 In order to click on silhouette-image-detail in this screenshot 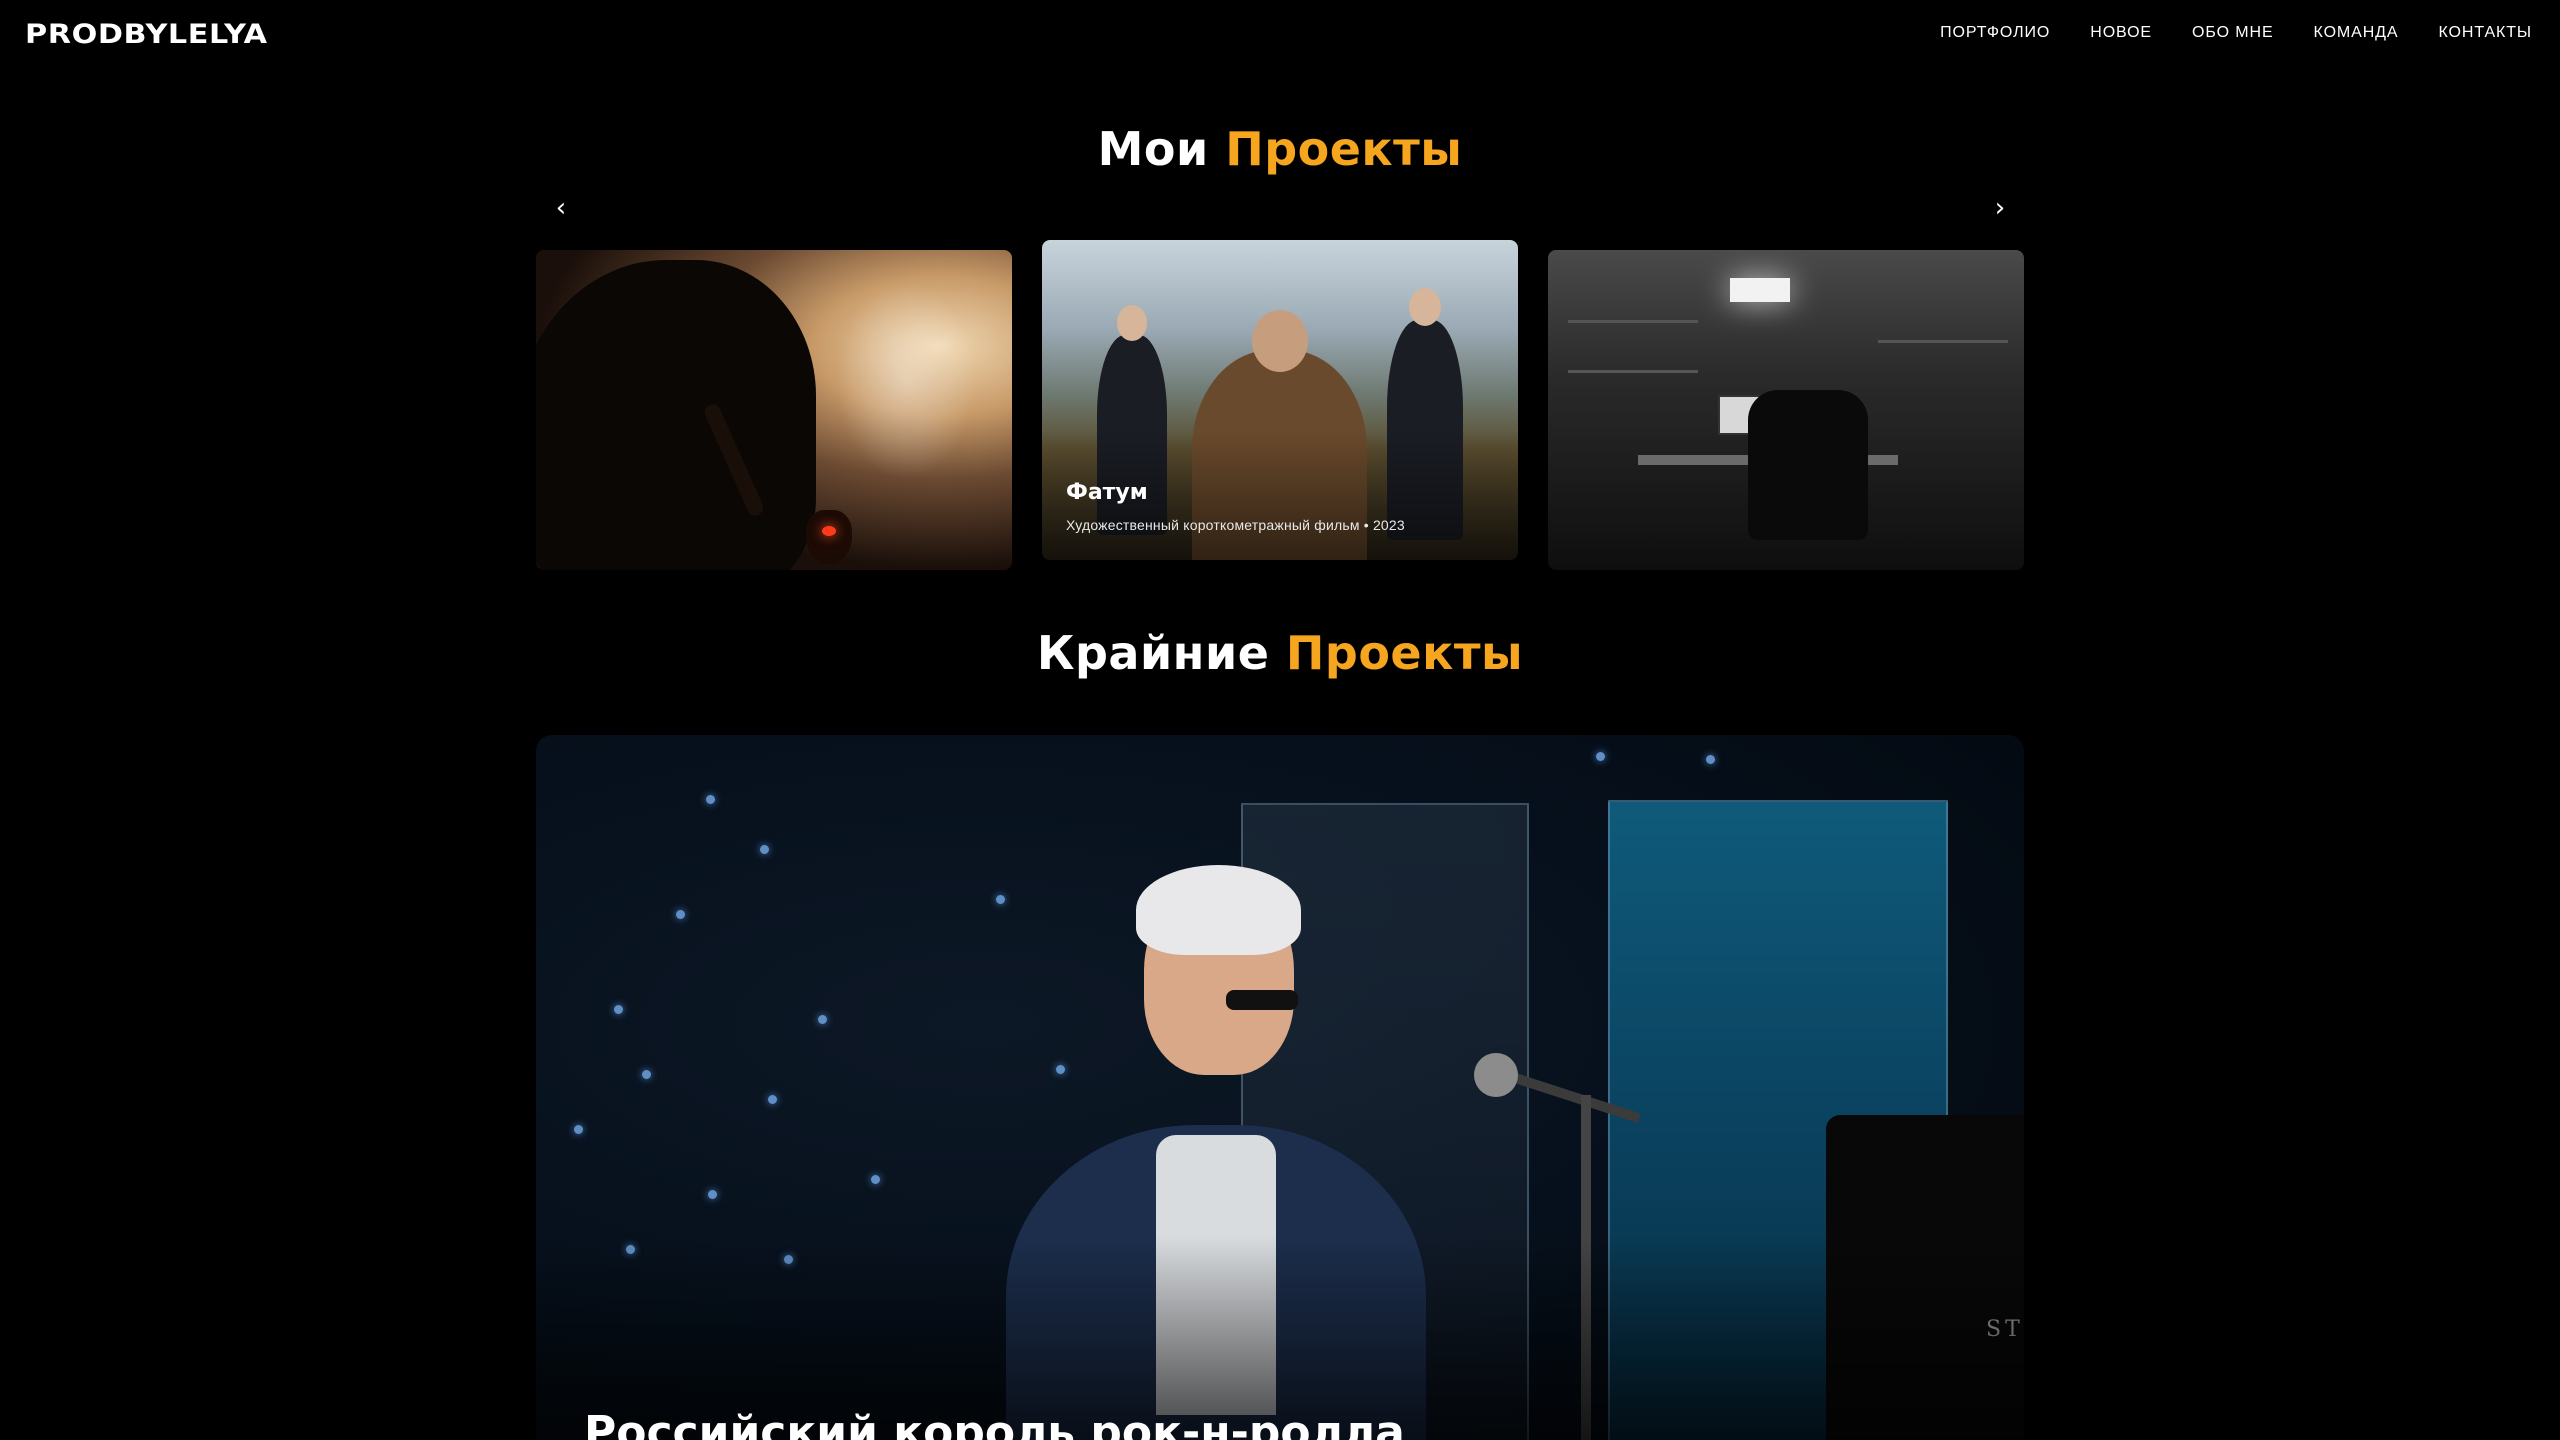, I will do `click(676, 415)`.